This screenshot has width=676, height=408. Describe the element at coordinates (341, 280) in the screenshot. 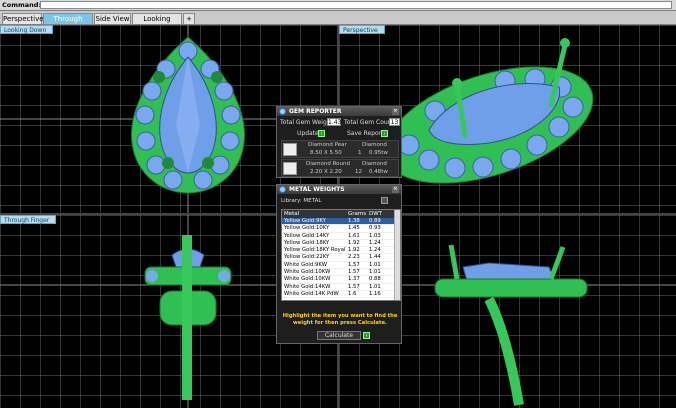

I see `table-row: White Gold:10KW 1.37 0.88` at that location.